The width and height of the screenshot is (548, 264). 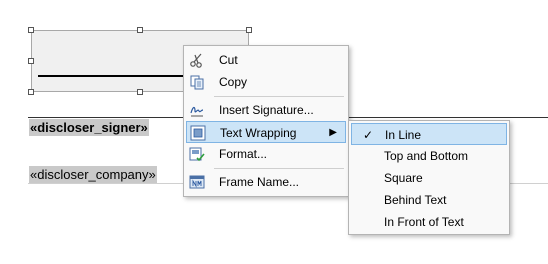 I want to click on submenu-item-label: Square, so click(x=403, y=178).